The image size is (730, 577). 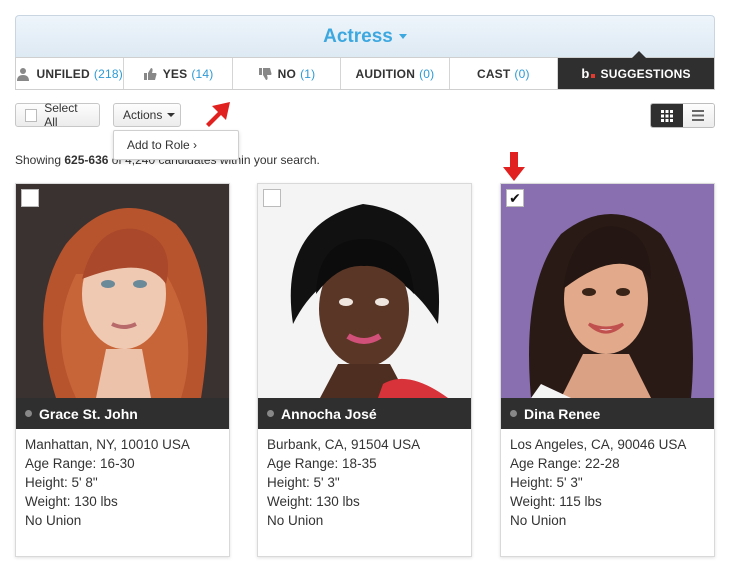 I want to click on tab-label: UNFILED, so click(x=63, y=73).